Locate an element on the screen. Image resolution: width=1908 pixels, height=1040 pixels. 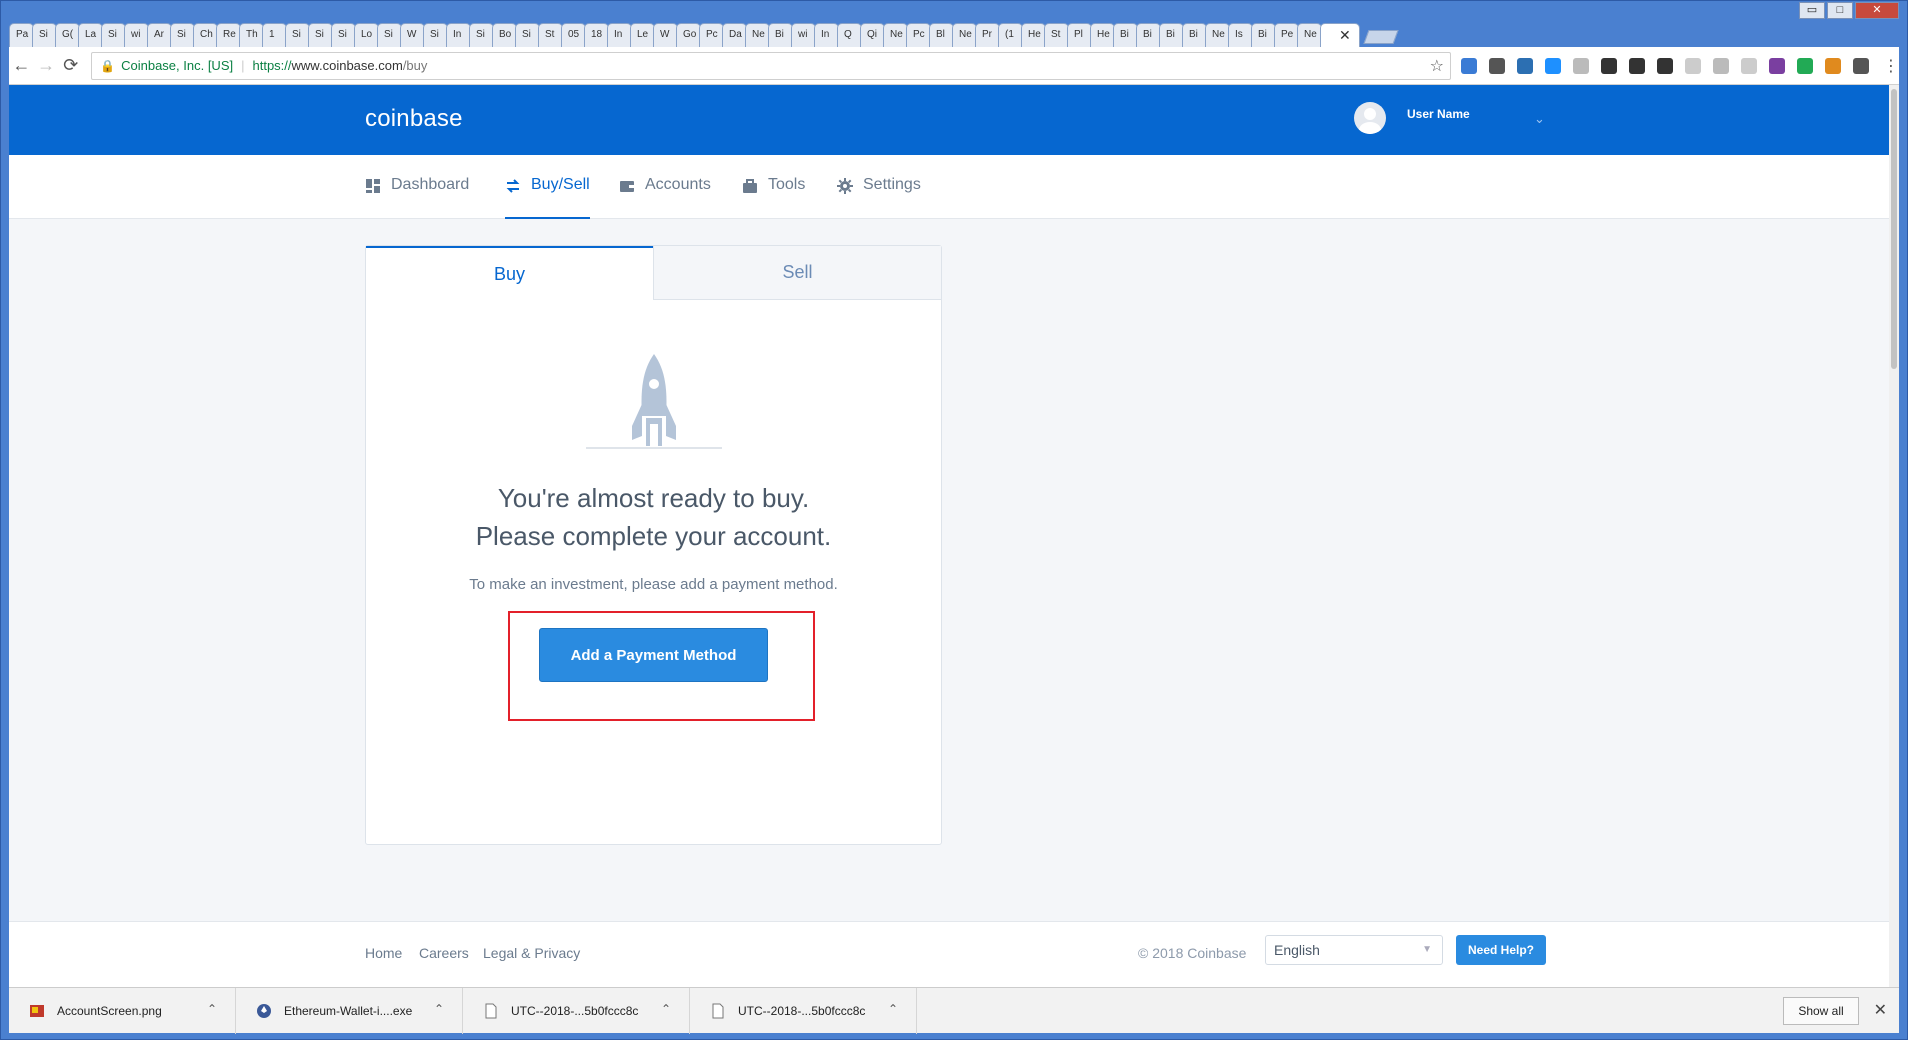
chevron-down-icon: ⌄ is located at coordinates (1539, 119).